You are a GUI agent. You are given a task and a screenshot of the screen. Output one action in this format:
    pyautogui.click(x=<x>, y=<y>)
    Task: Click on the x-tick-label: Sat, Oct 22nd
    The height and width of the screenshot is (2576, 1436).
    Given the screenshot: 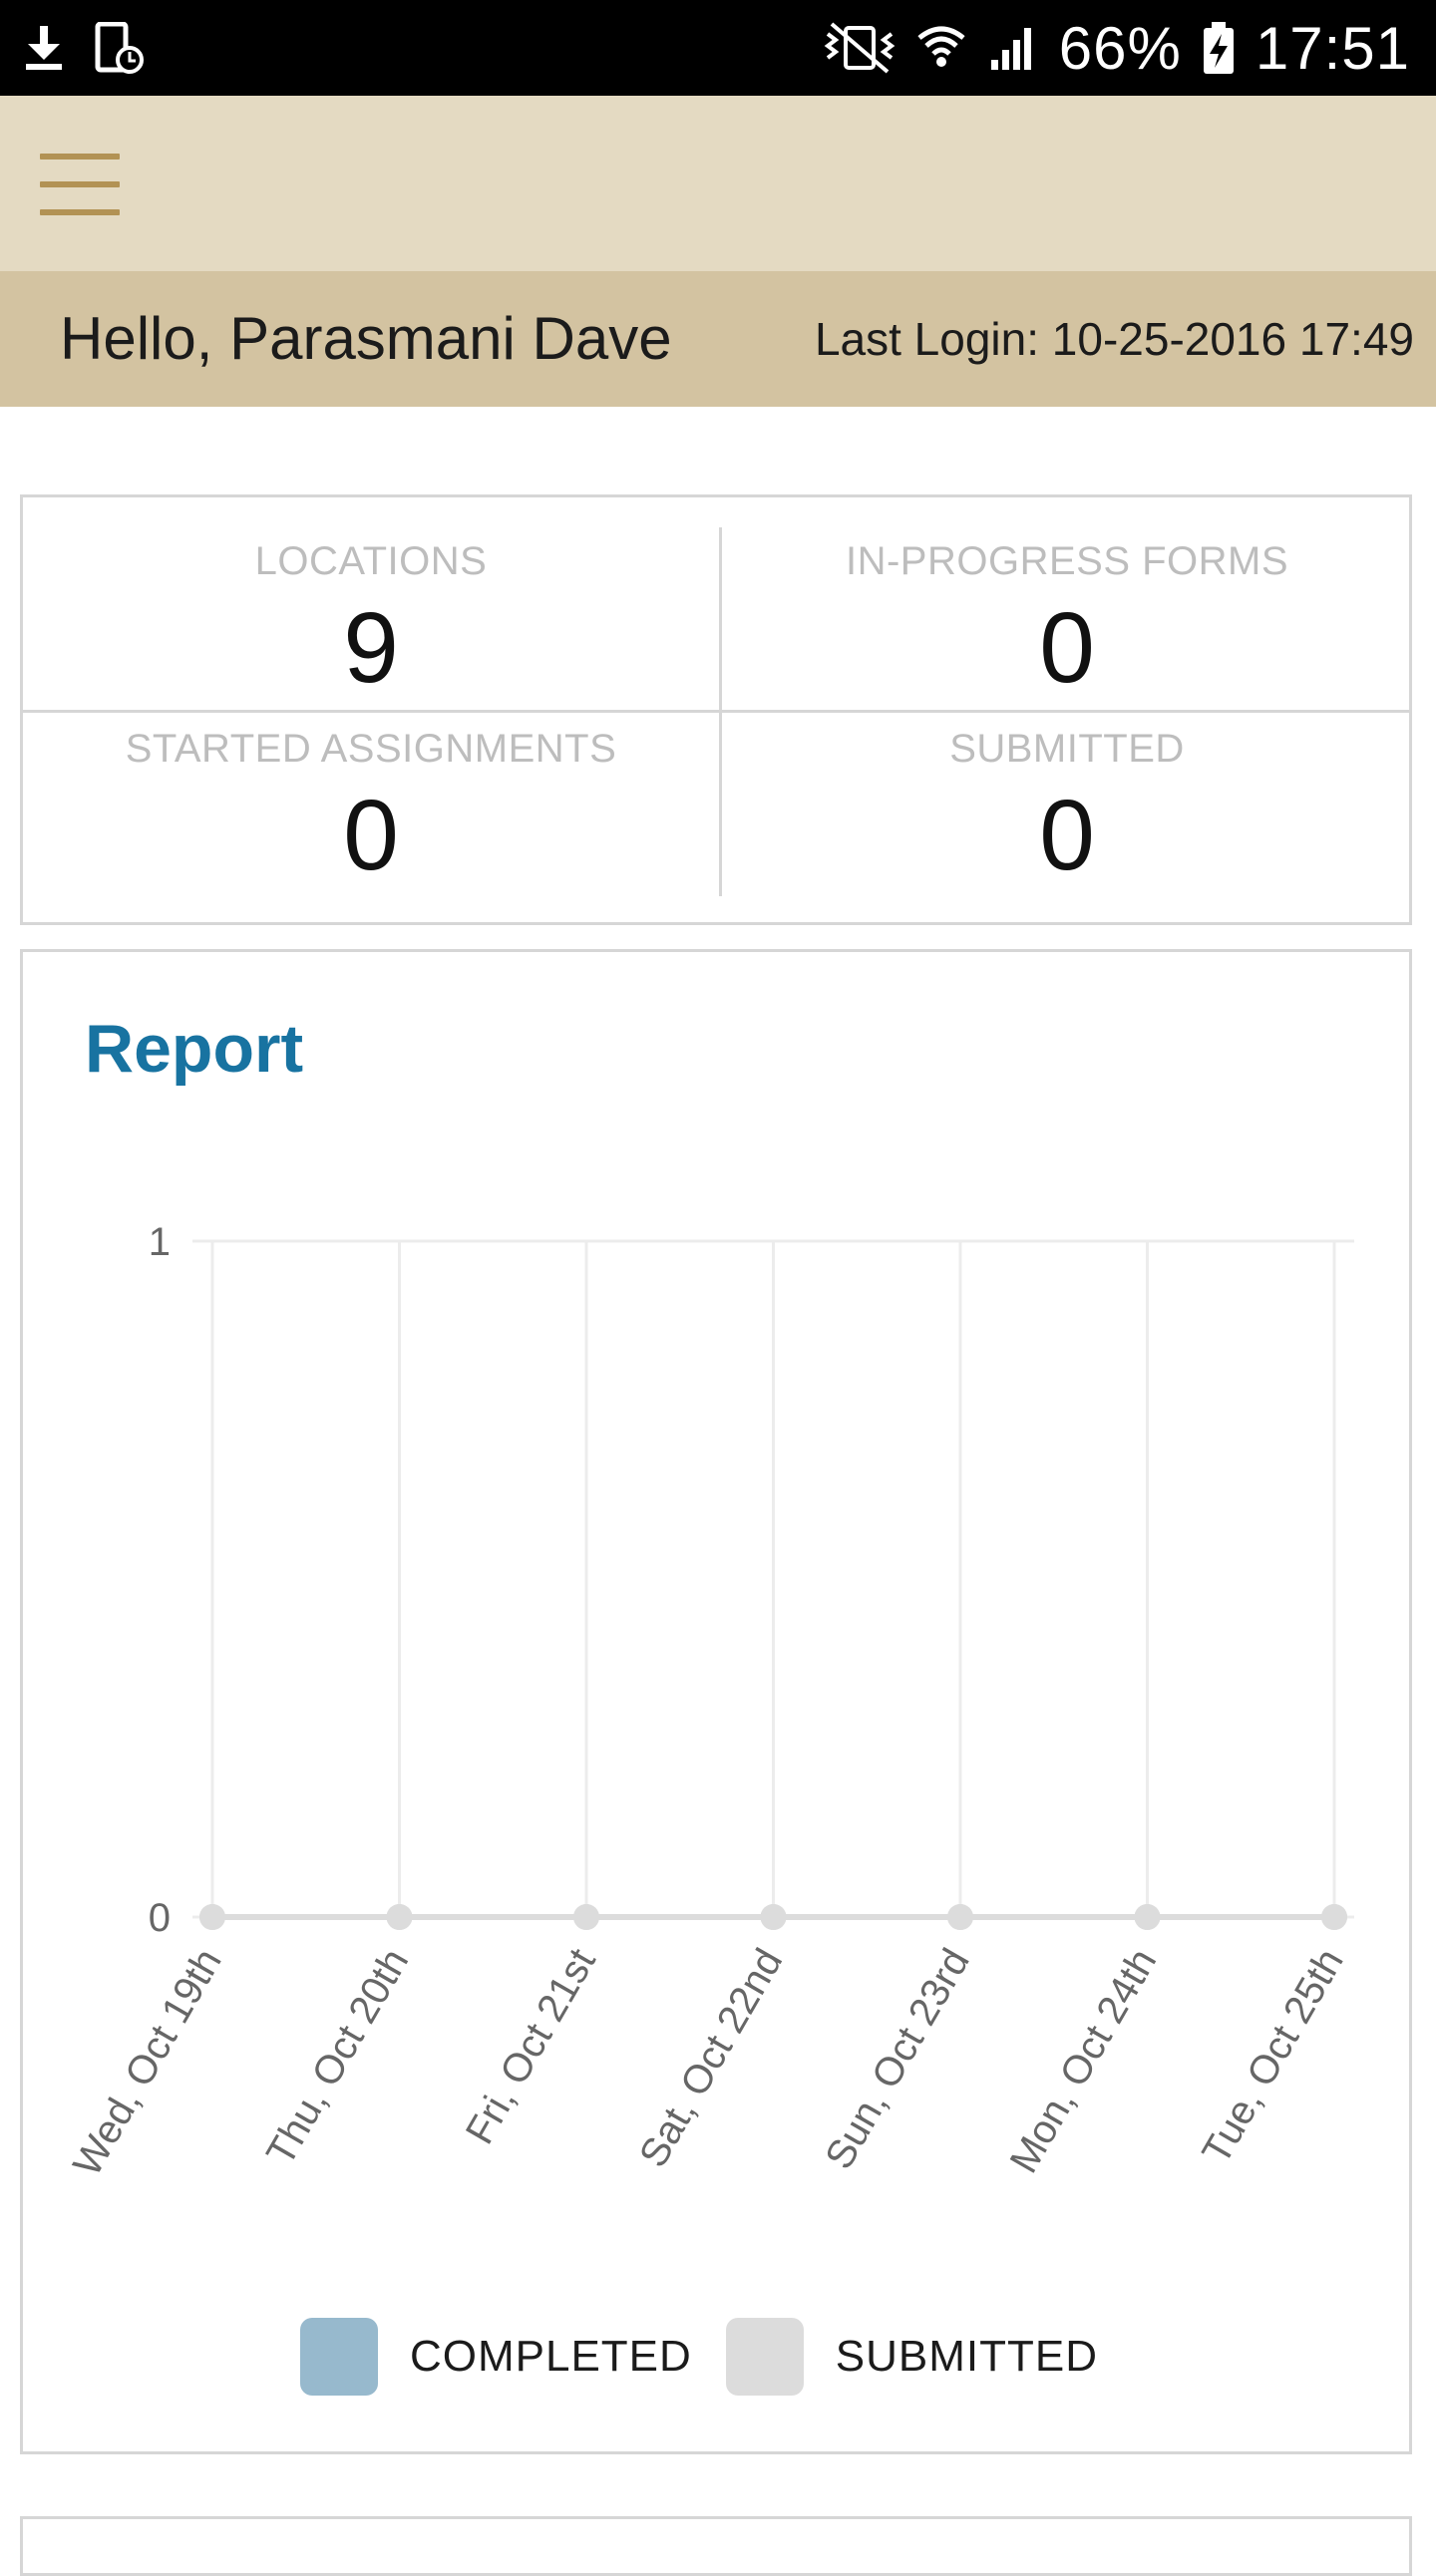 What is the action you would take?
    pyautogui.click(x=711, y=2058)
    